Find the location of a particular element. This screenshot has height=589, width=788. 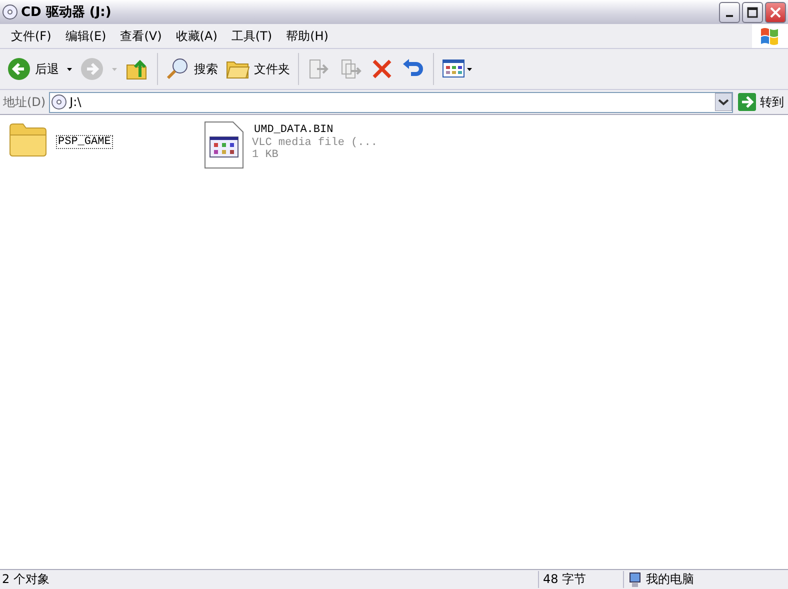

file-name: PSP_GAME is located at coordinates (84, 142).